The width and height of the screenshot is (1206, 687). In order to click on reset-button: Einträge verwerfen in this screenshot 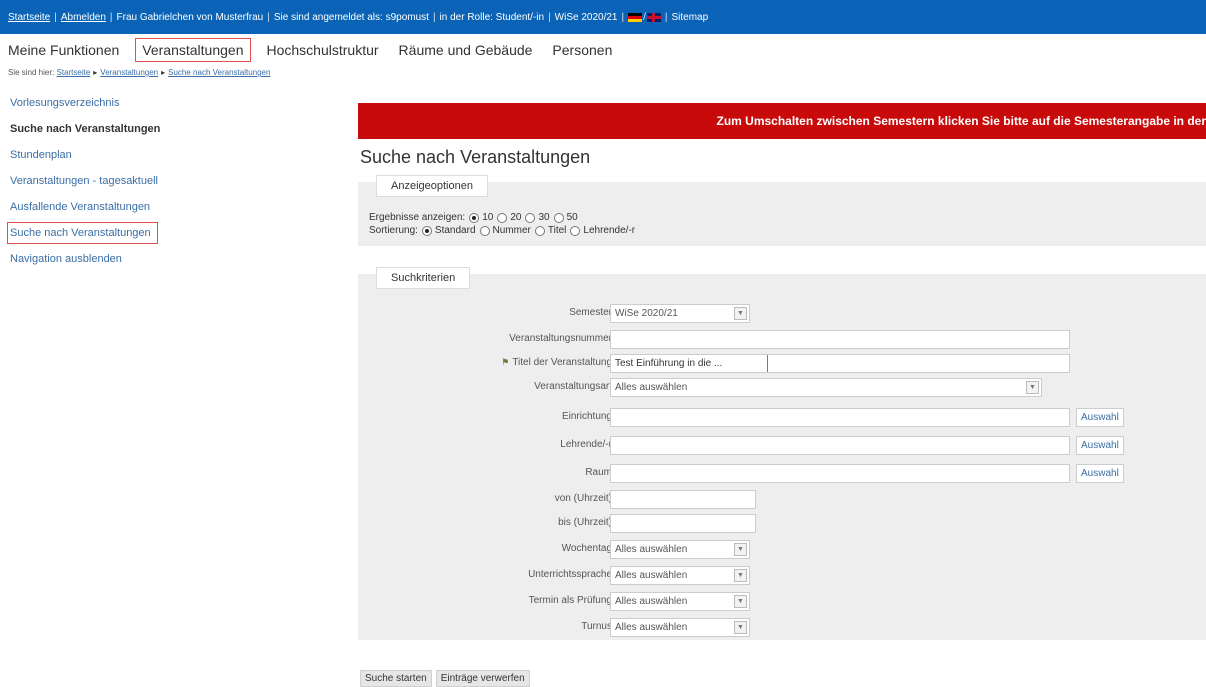, I will do `click(482, 678)`.